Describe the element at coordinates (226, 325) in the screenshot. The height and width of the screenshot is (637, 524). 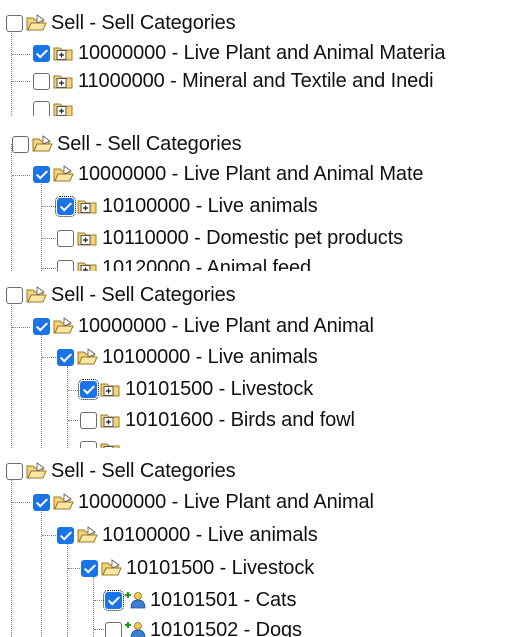
I see `tree-node-label: 10000000 - Live Plant and Animal` at that location.